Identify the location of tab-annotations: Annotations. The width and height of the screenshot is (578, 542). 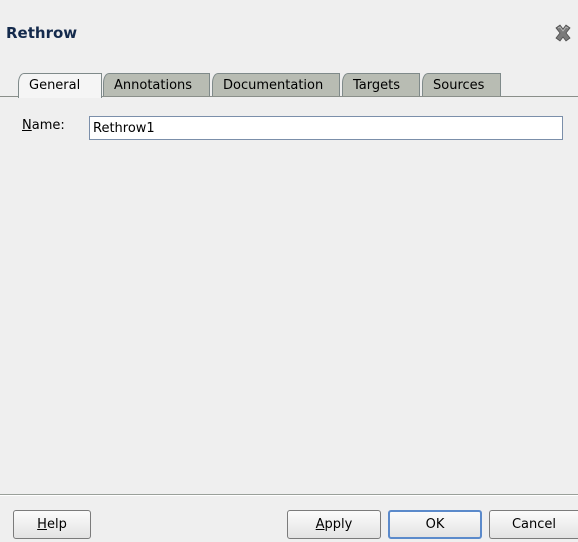
(156, 84).